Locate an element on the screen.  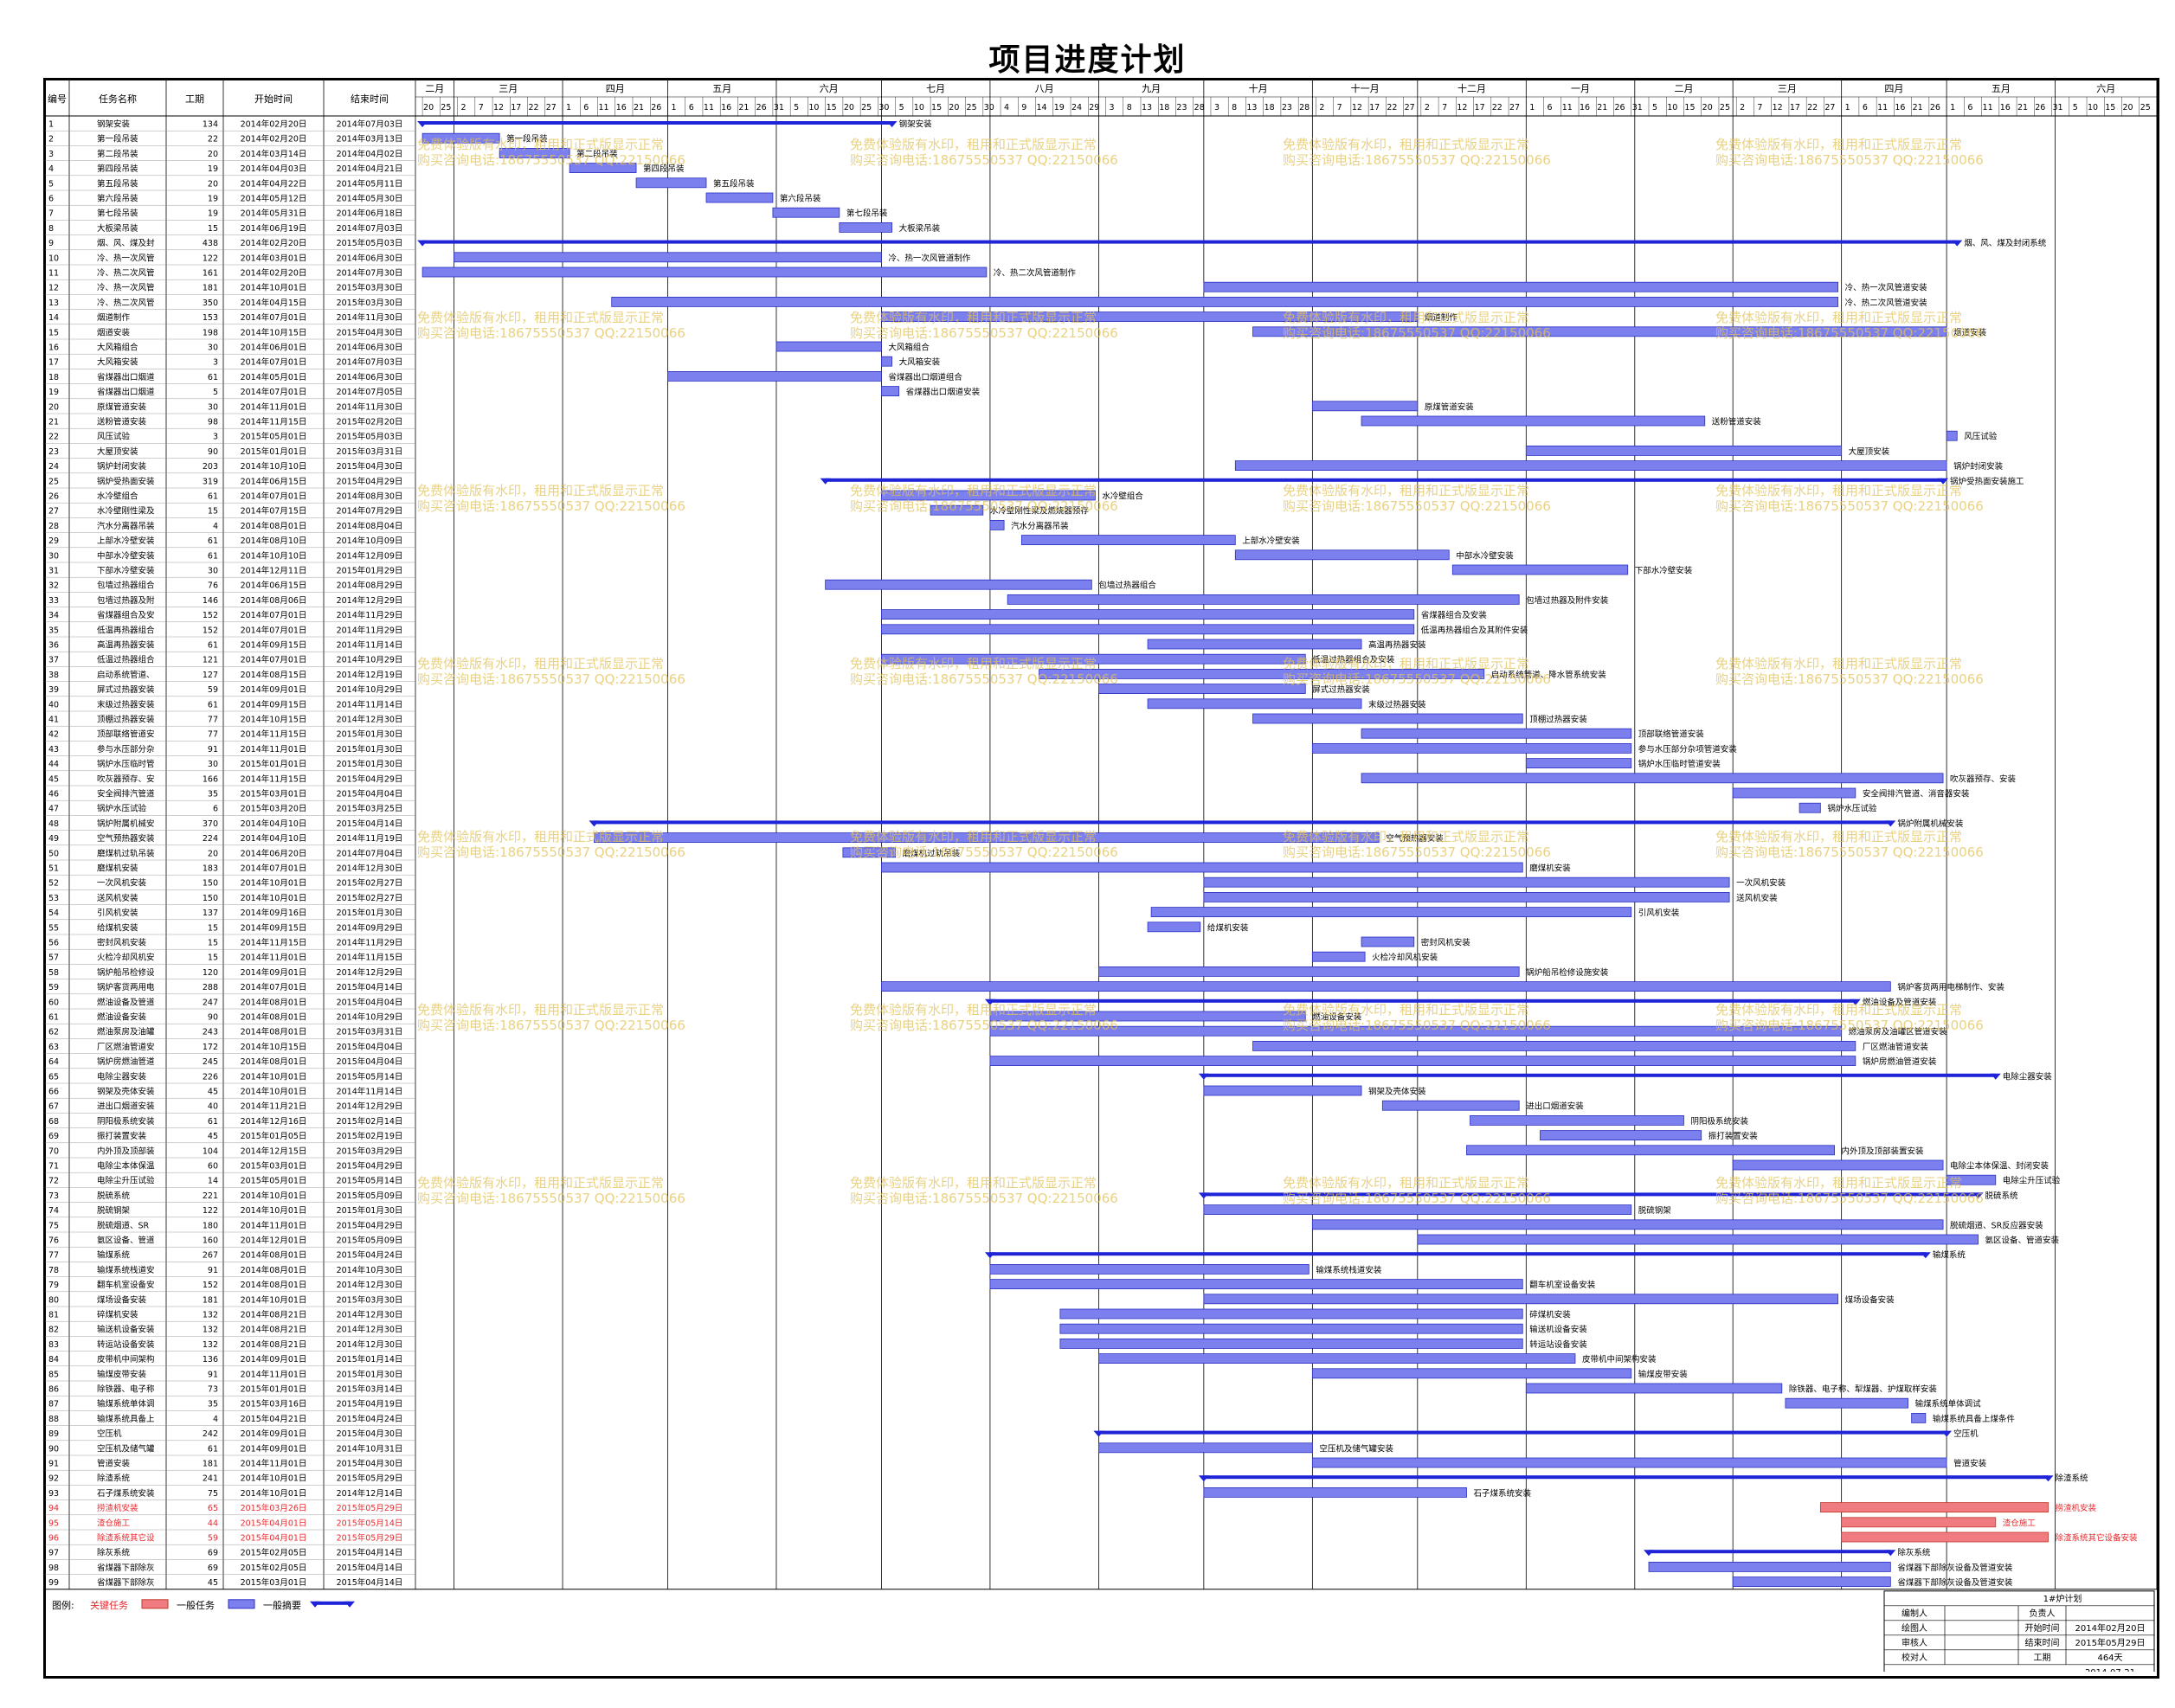
task-name: 省煤器出口烟道 is located at coordinates (126, 392).